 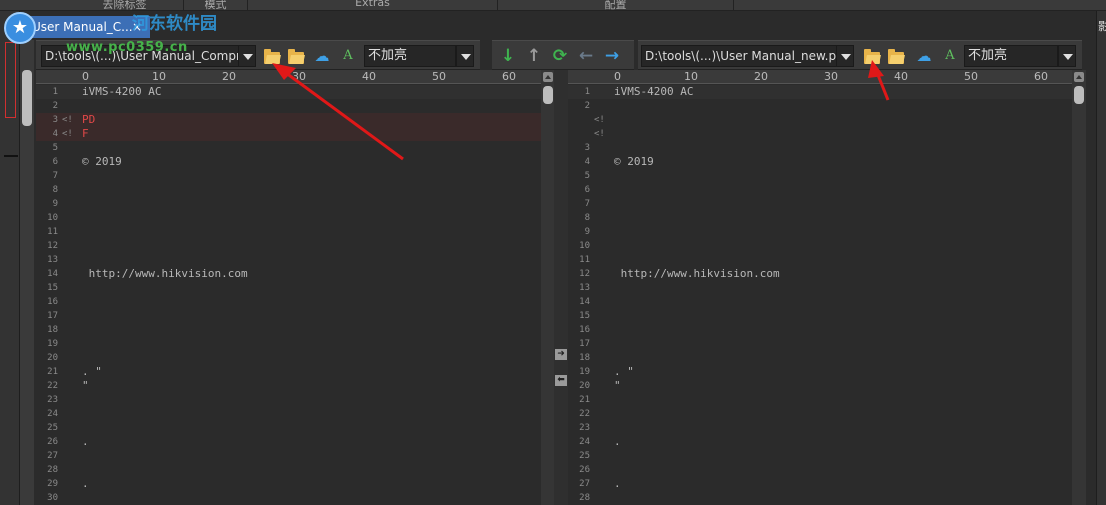 What do you see at coordinates (410, 56) in the screenshot?
I see `left-highlight-select: 不加亮` at bounding box center [410, 56].